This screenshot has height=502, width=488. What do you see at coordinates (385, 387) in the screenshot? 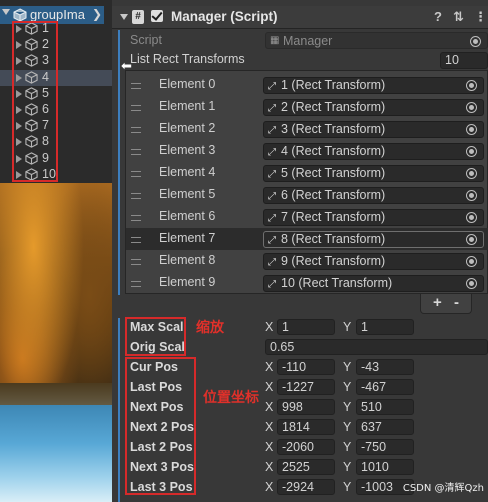
I see `last-pos-y-input: -467` at bounding box center [385, 387].